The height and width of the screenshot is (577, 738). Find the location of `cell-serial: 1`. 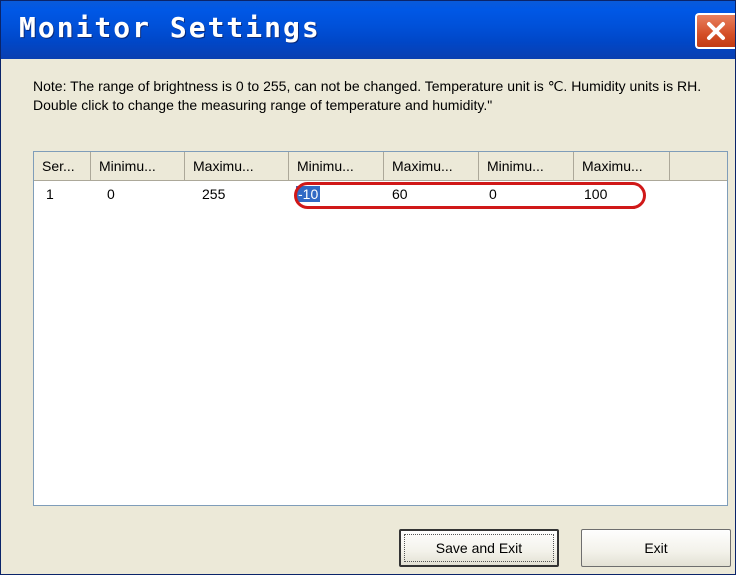

cell-serial: 1 is located at coordinates (50, 194).